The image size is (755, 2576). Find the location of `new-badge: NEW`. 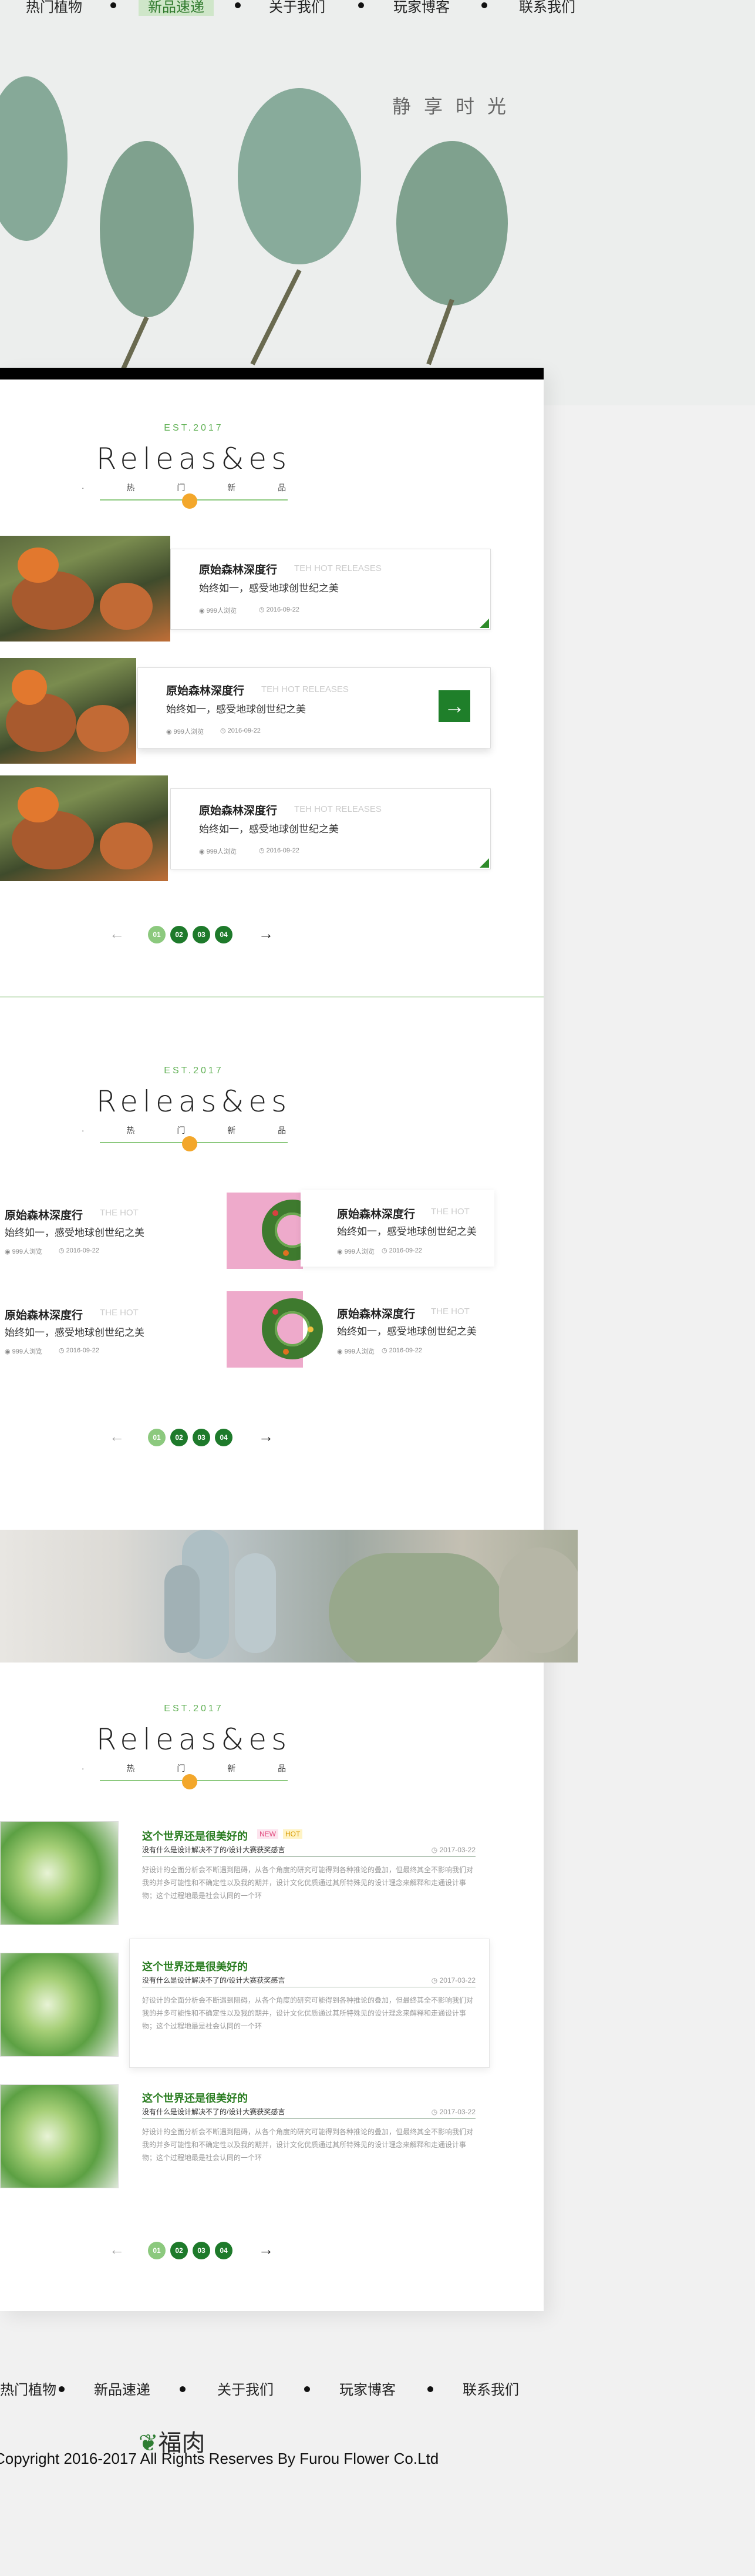

new-badge: NEW is located at coordinates (267, 1834).